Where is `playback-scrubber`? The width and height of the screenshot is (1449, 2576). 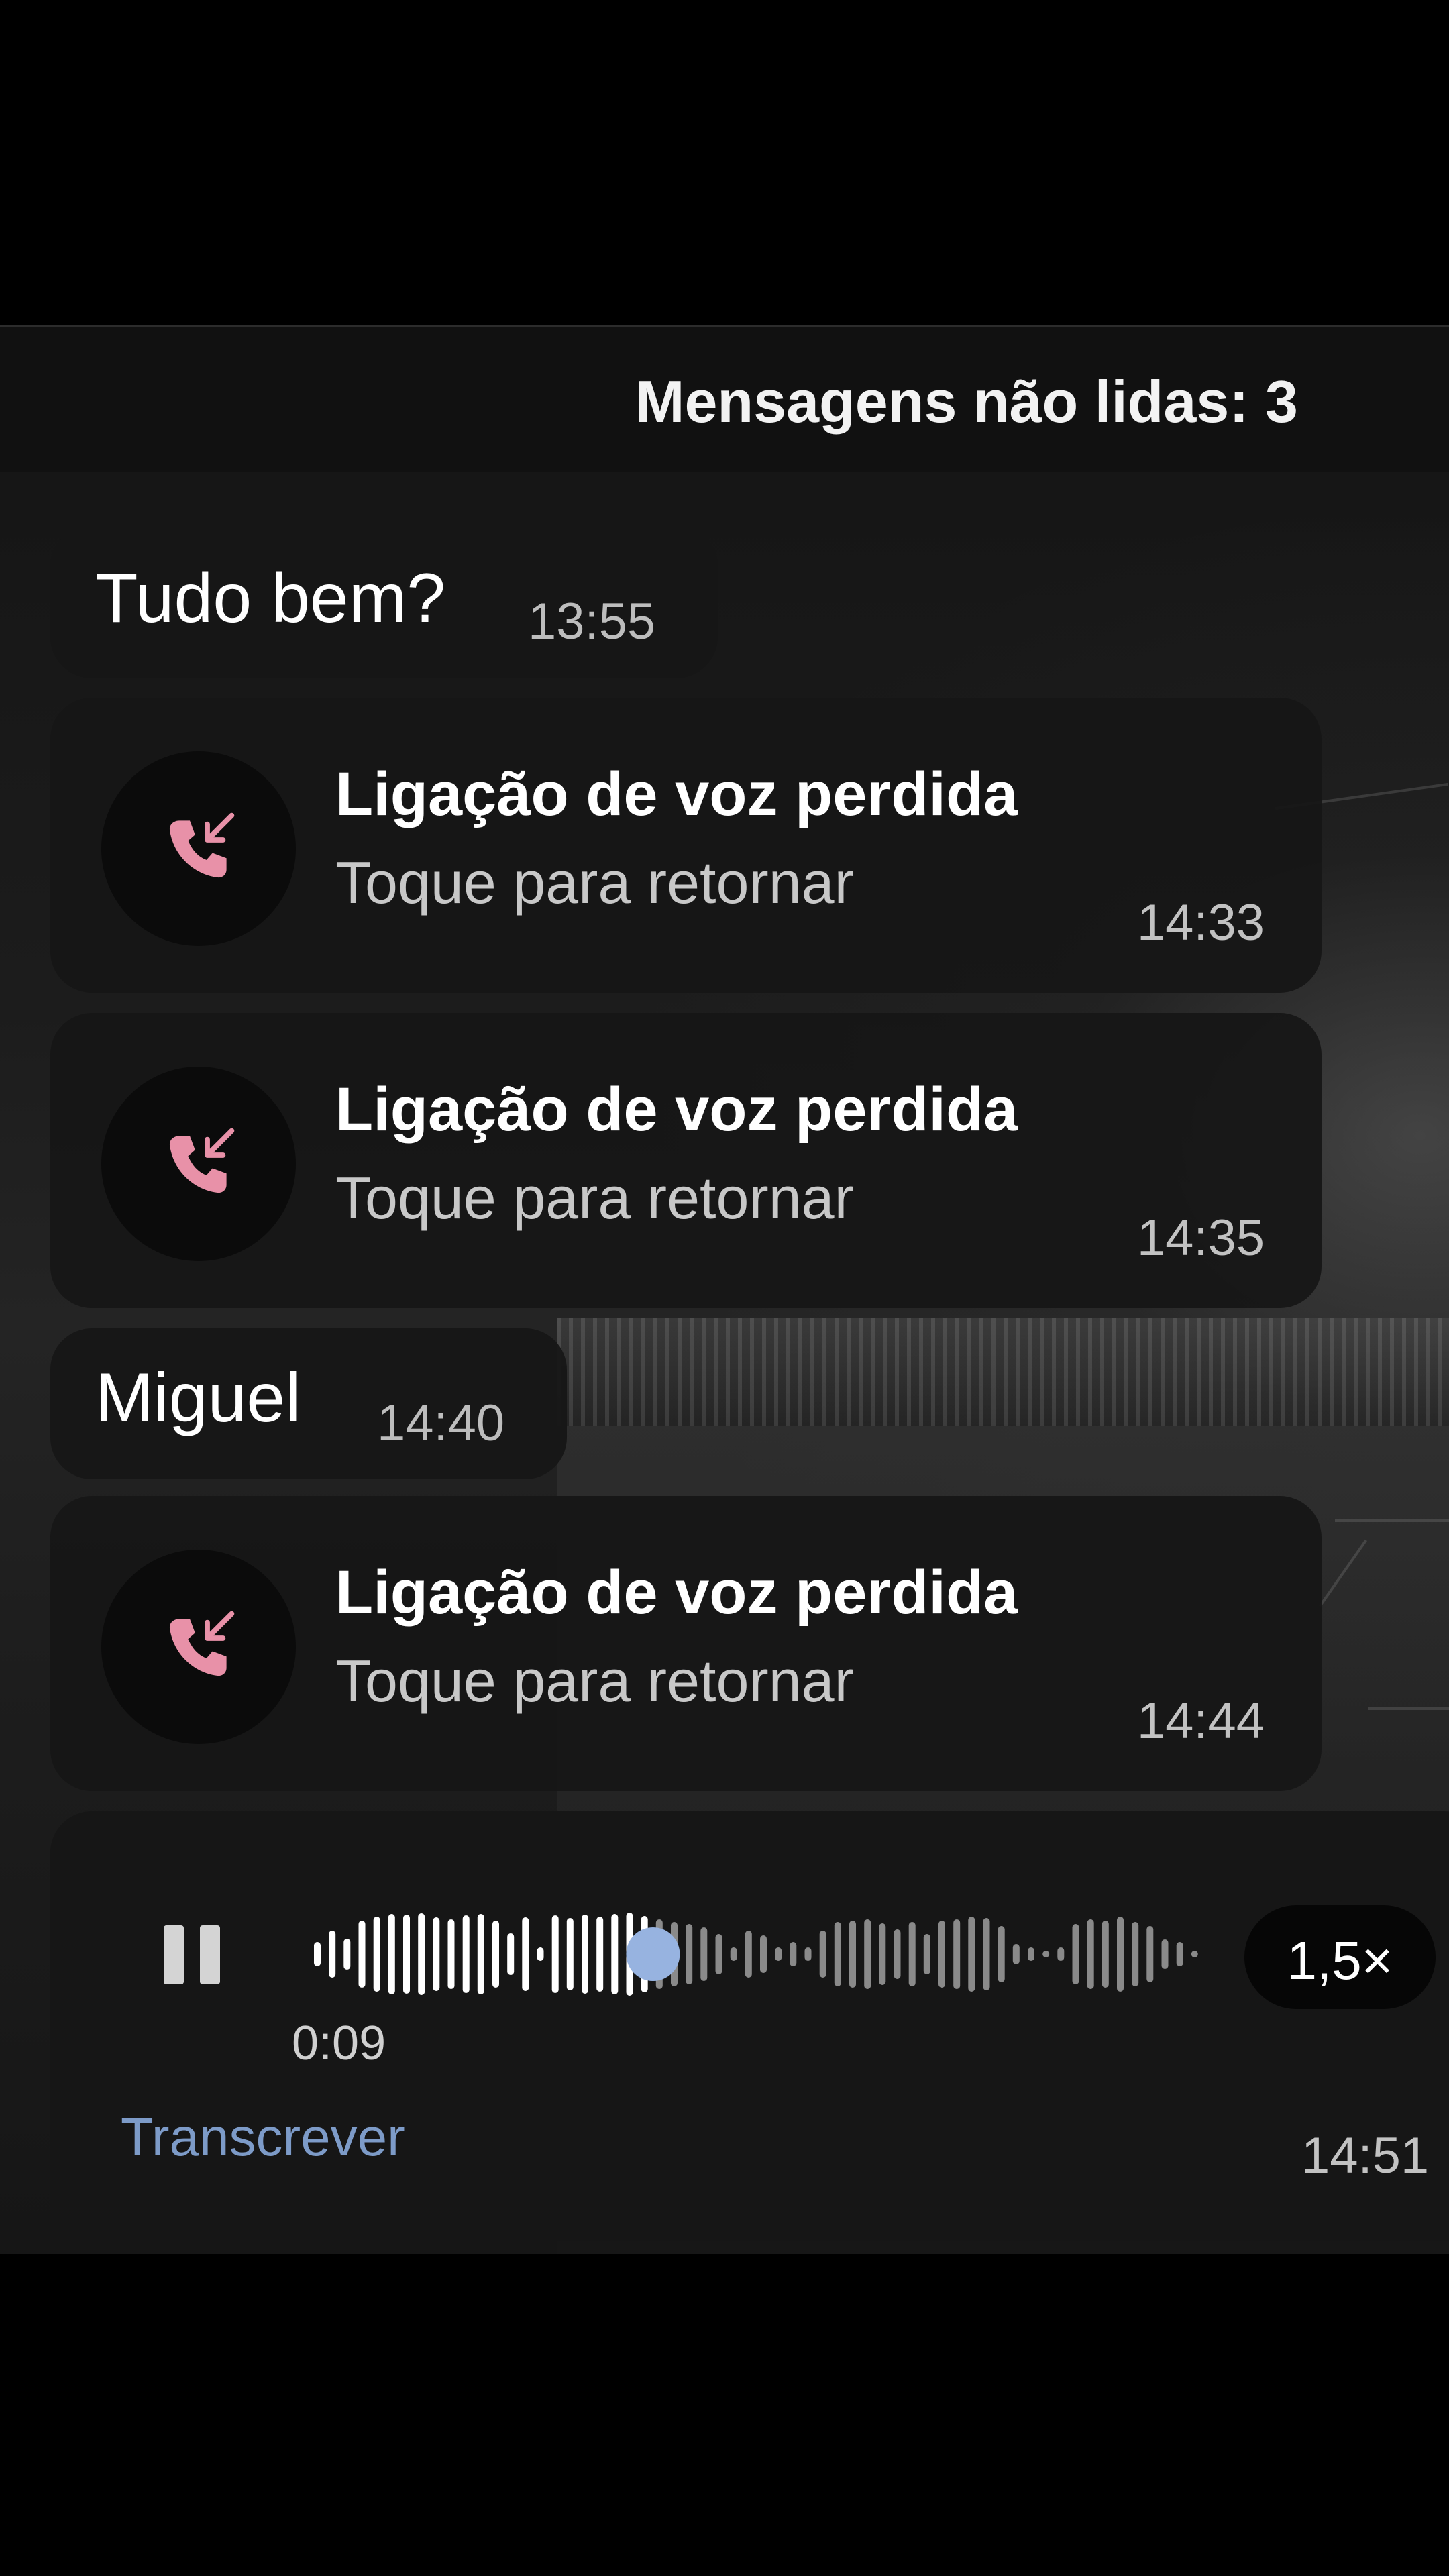 playback-scrubber is located at coordinates (653, 1954).